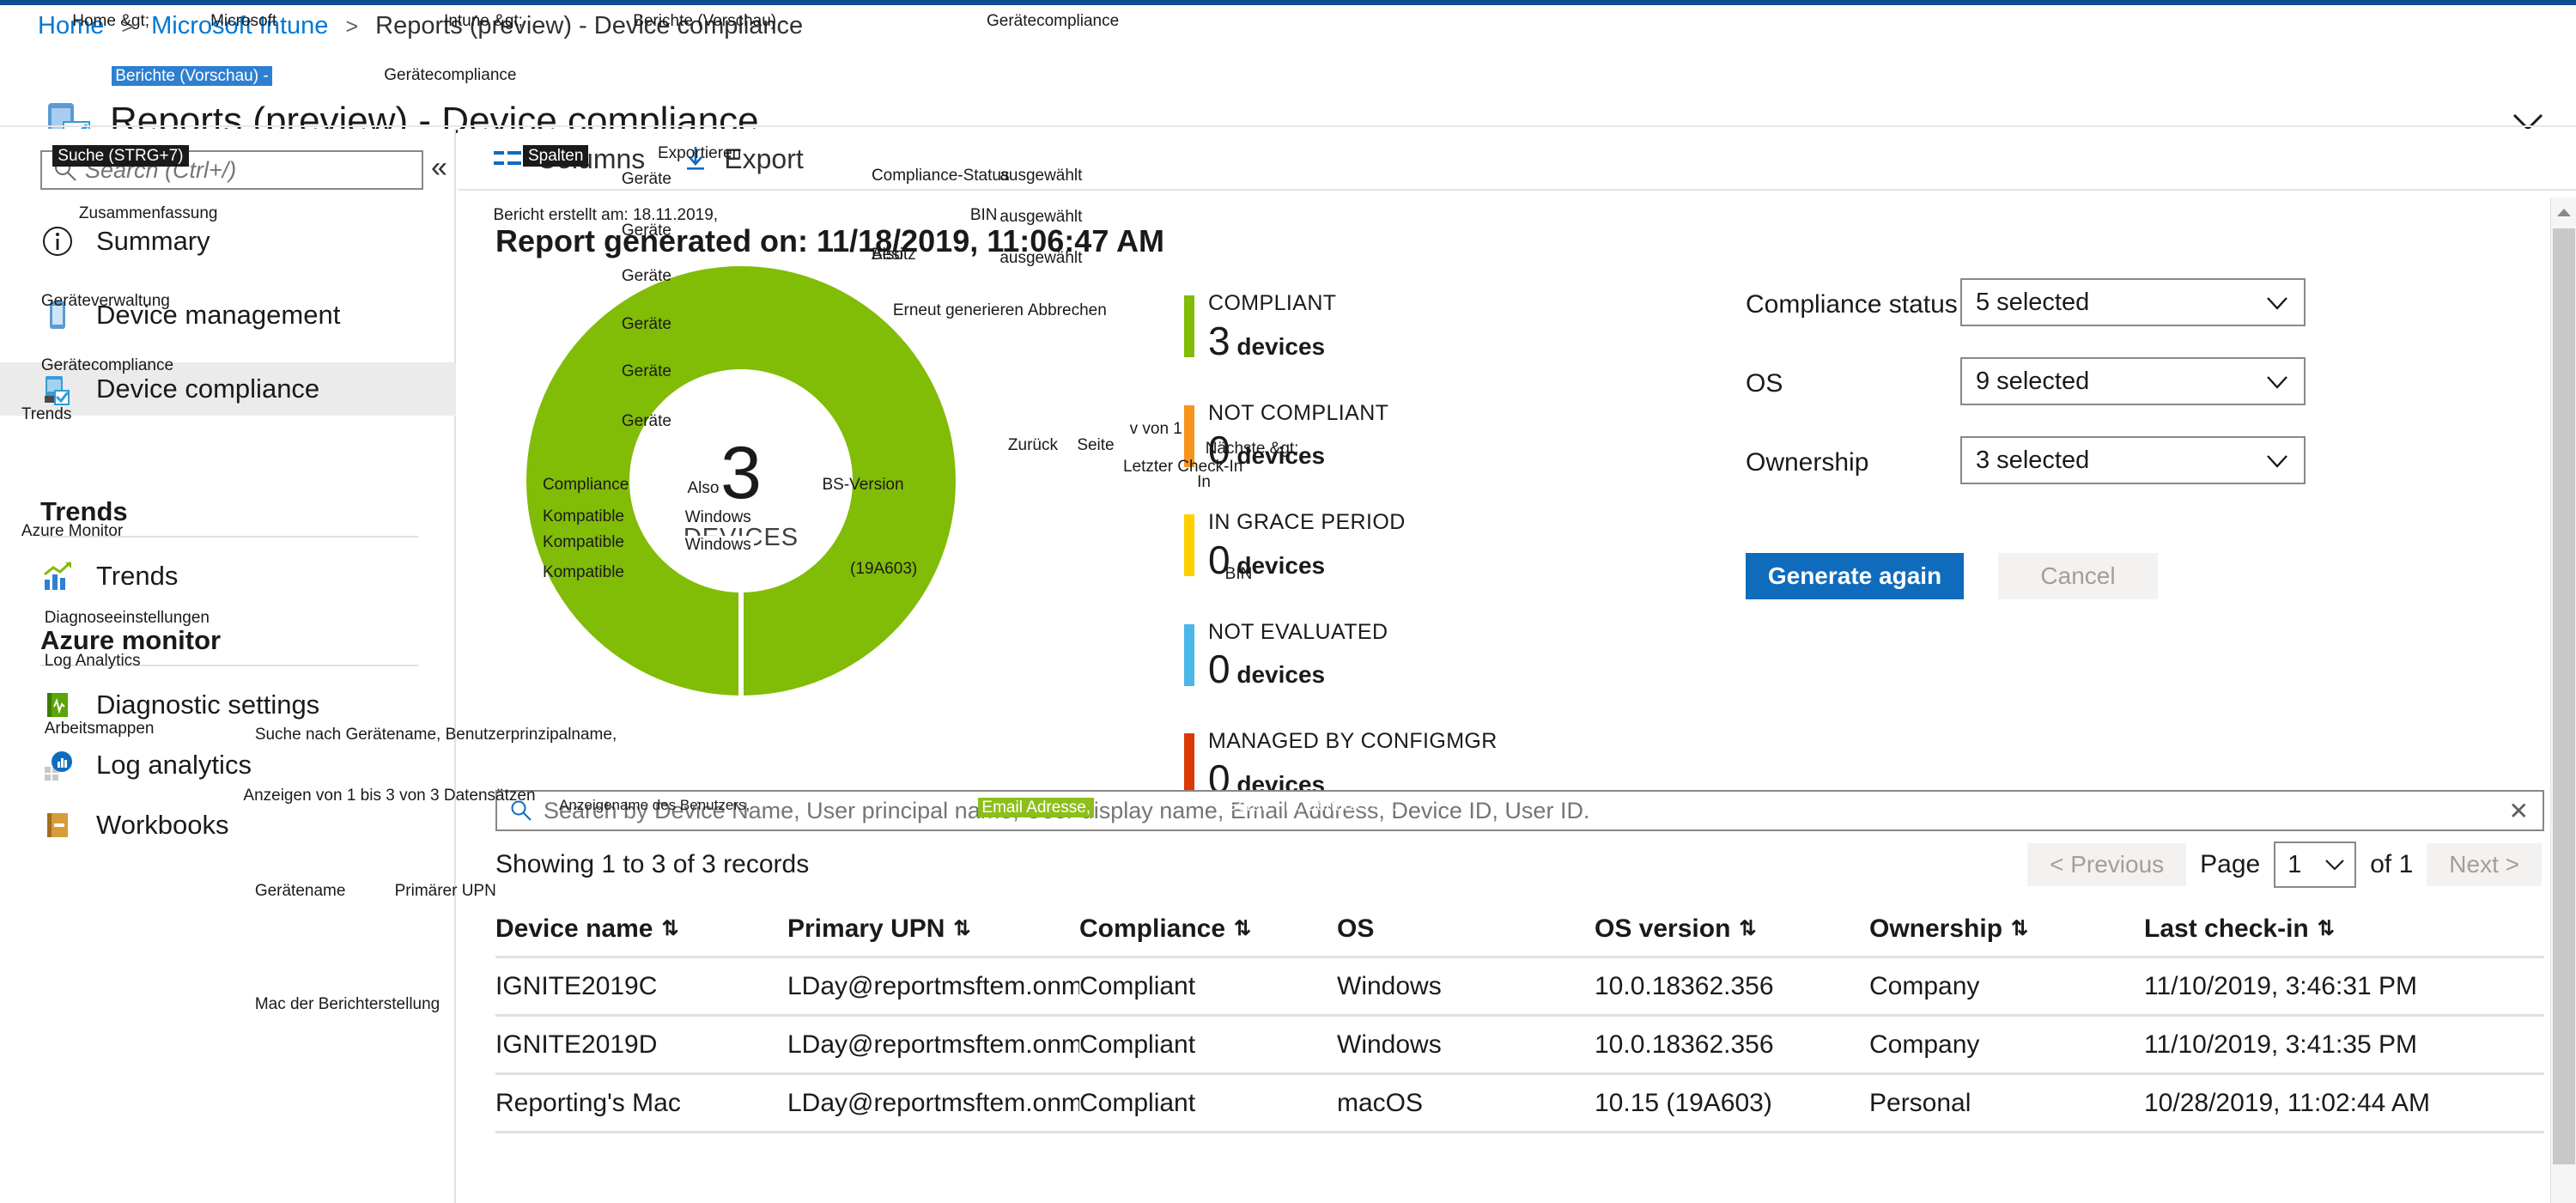 The image size is (2576, 1203). Describe the element at coordinates (228, 389) in the screenshot. I see `sidebar-item-device-compliance: Device compliance` at that location.